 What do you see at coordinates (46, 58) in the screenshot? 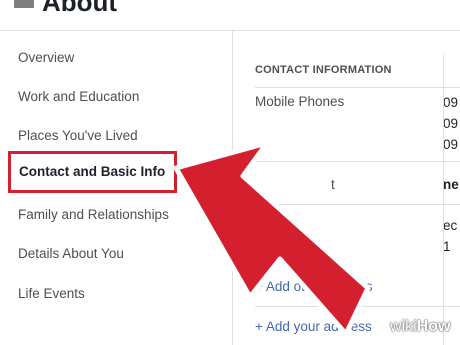
I see `sidebar-item-overview: Overview` at bounding box center [46, 58].